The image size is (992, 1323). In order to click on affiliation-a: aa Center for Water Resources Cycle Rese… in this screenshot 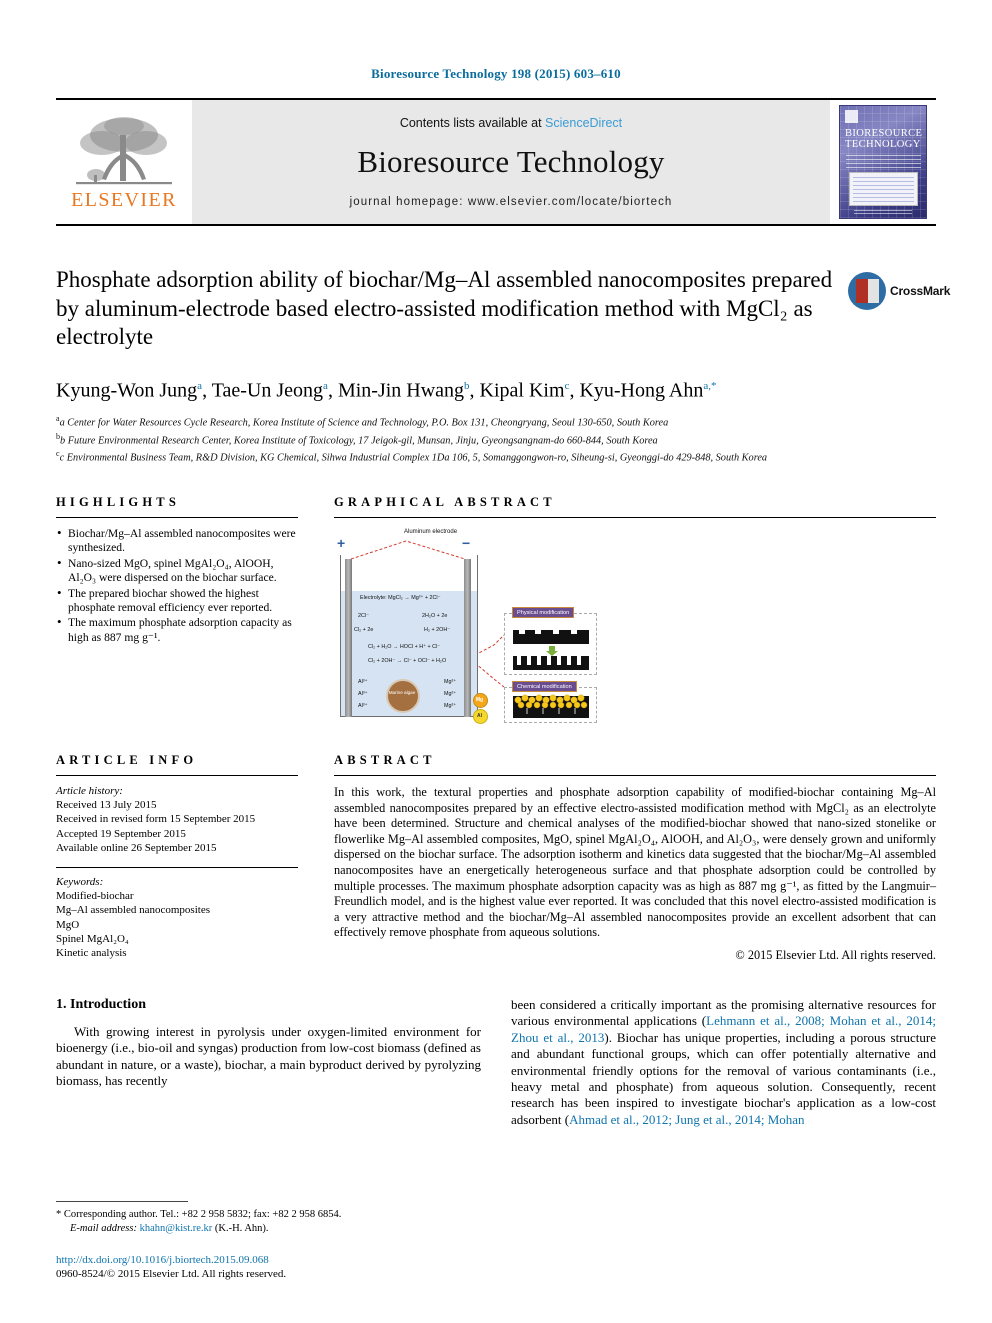, I will do `click(362, 421)`.